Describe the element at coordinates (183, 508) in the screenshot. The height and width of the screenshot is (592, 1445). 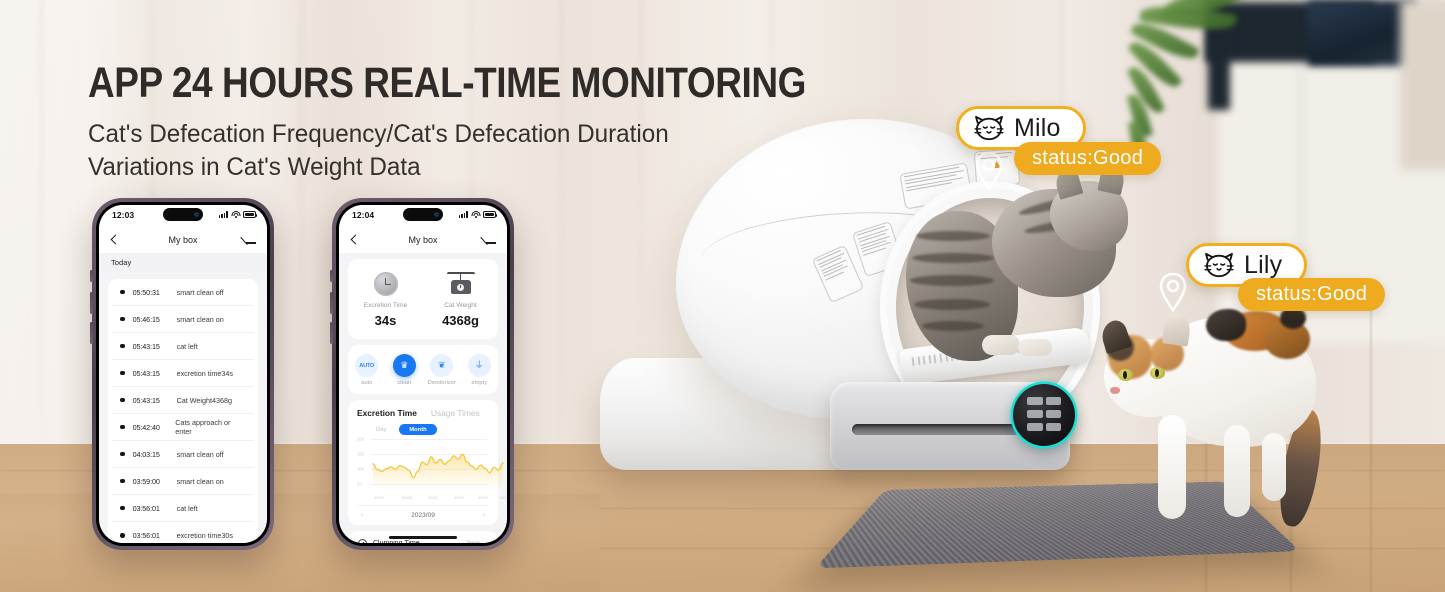
I see `list-item: 03:56:01 cat left` at that location.